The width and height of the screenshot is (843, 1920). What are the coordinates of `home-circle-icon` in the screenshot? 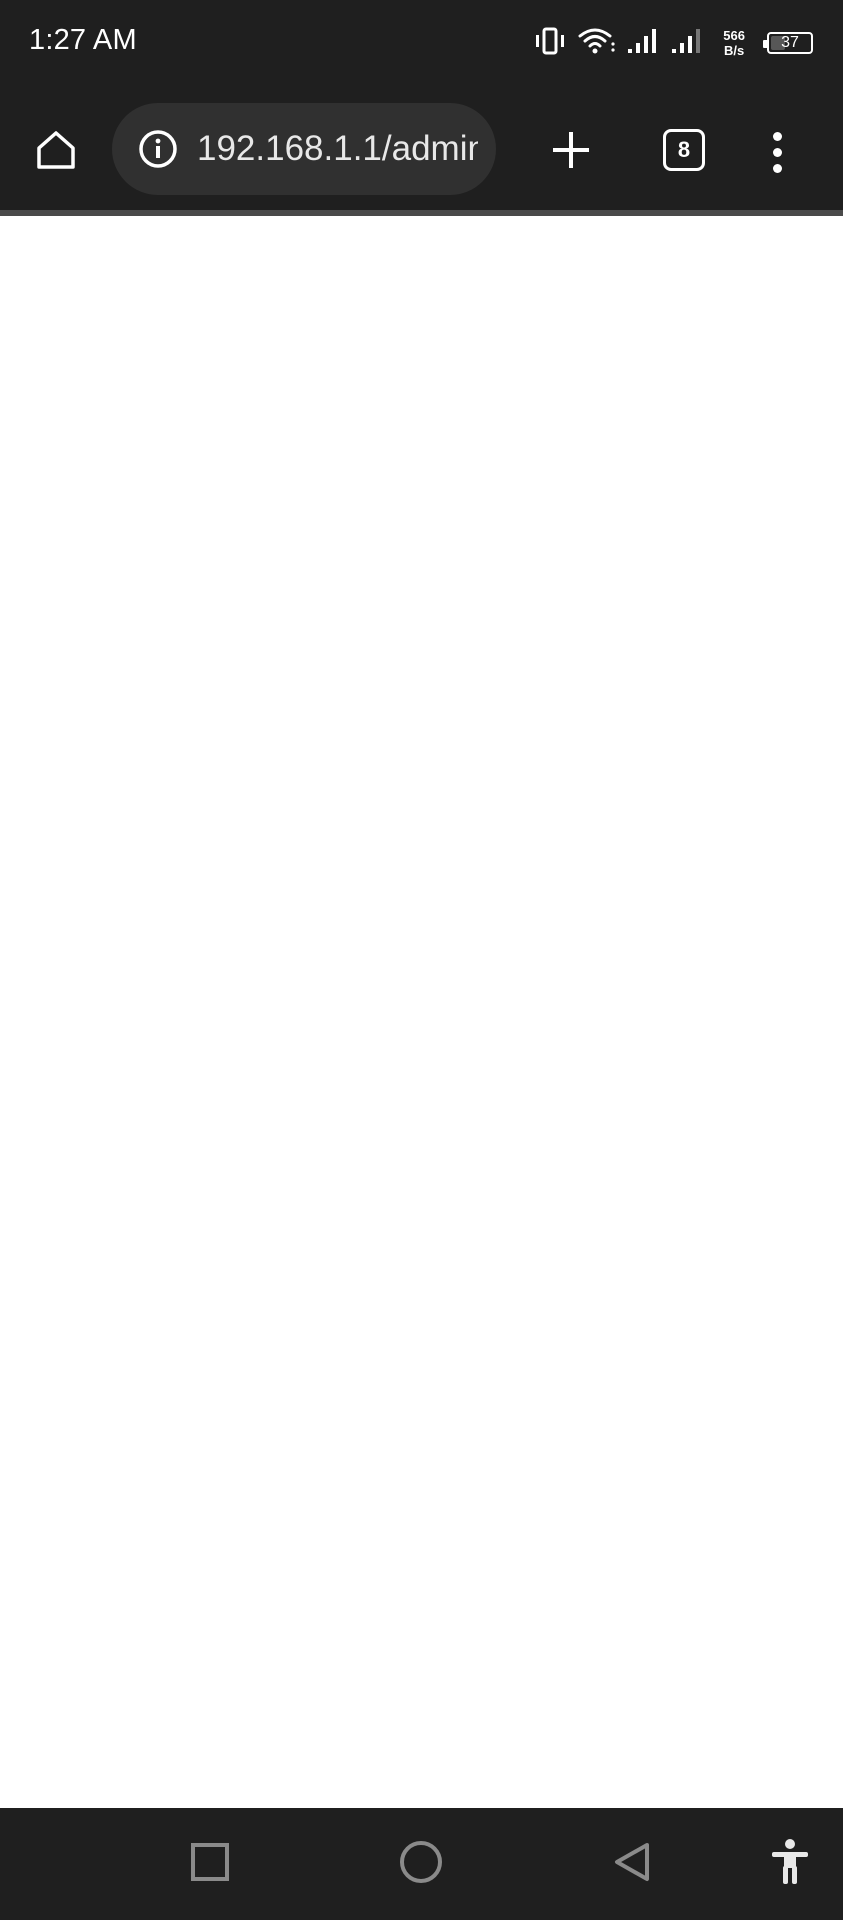 It's located at (421, 1864).